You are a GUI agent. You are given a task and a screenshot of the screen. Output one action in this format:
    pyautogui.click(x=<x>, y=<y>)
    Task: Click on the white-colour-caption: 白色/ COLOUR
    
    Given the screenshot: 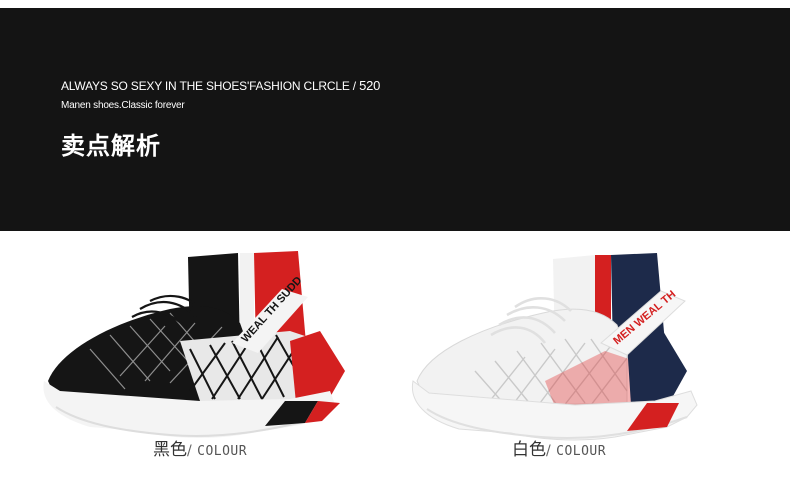 What is the action you would take?
    pyautogui.click(x=559, y=447)
    